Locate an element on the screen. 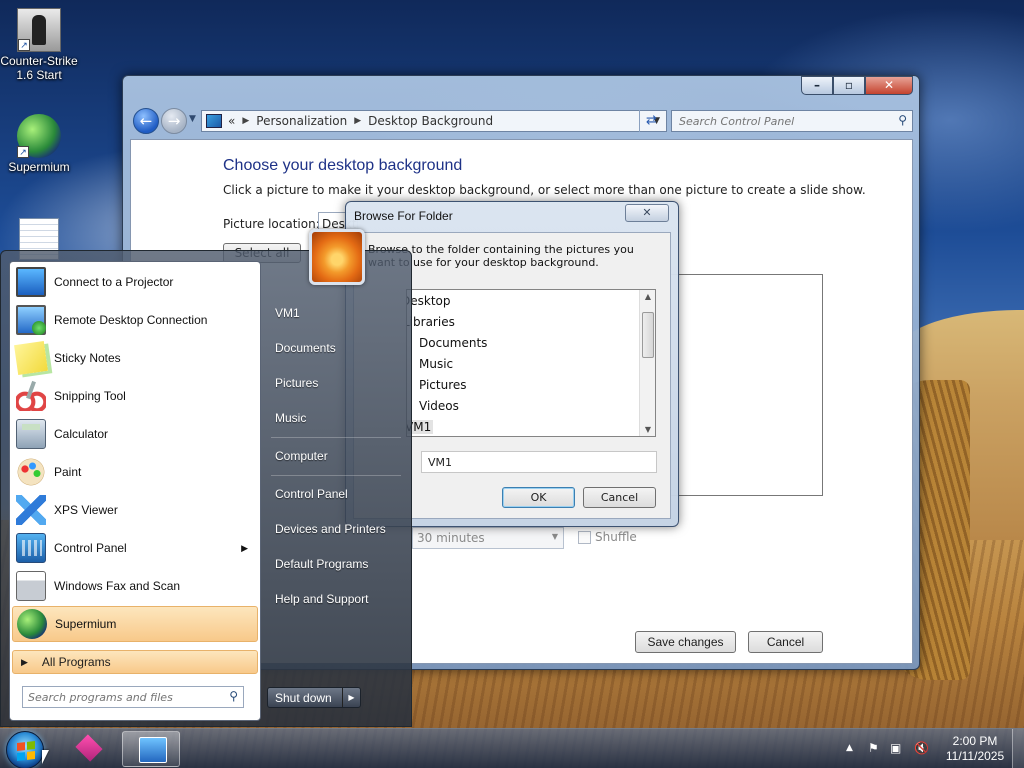  start-right-vm1: VM1 is located at coordinates (337, 313).